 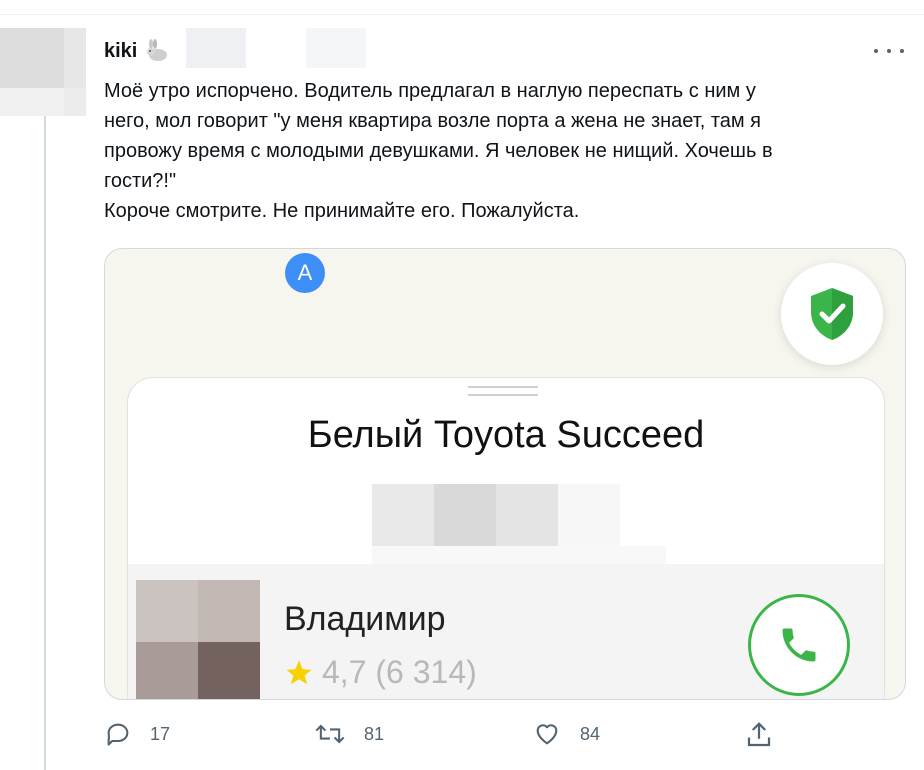 What do you see at coordinates (547, 734) in the screenshot?
I see `like-icon` at bounding box center [547, 734].